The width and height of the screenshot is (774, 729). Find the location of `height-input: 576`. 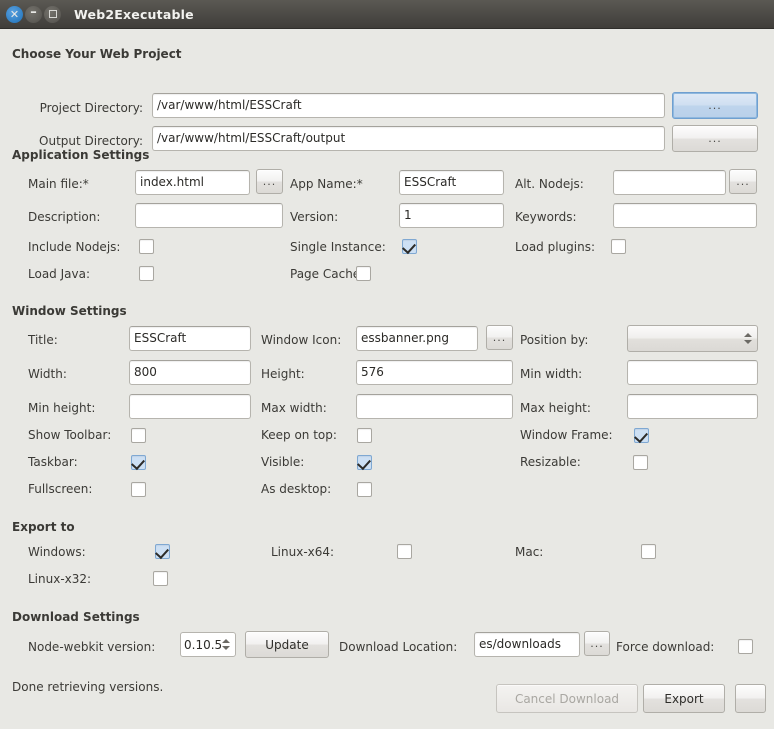

height-input: 576 is located at coordinates (434, 372).